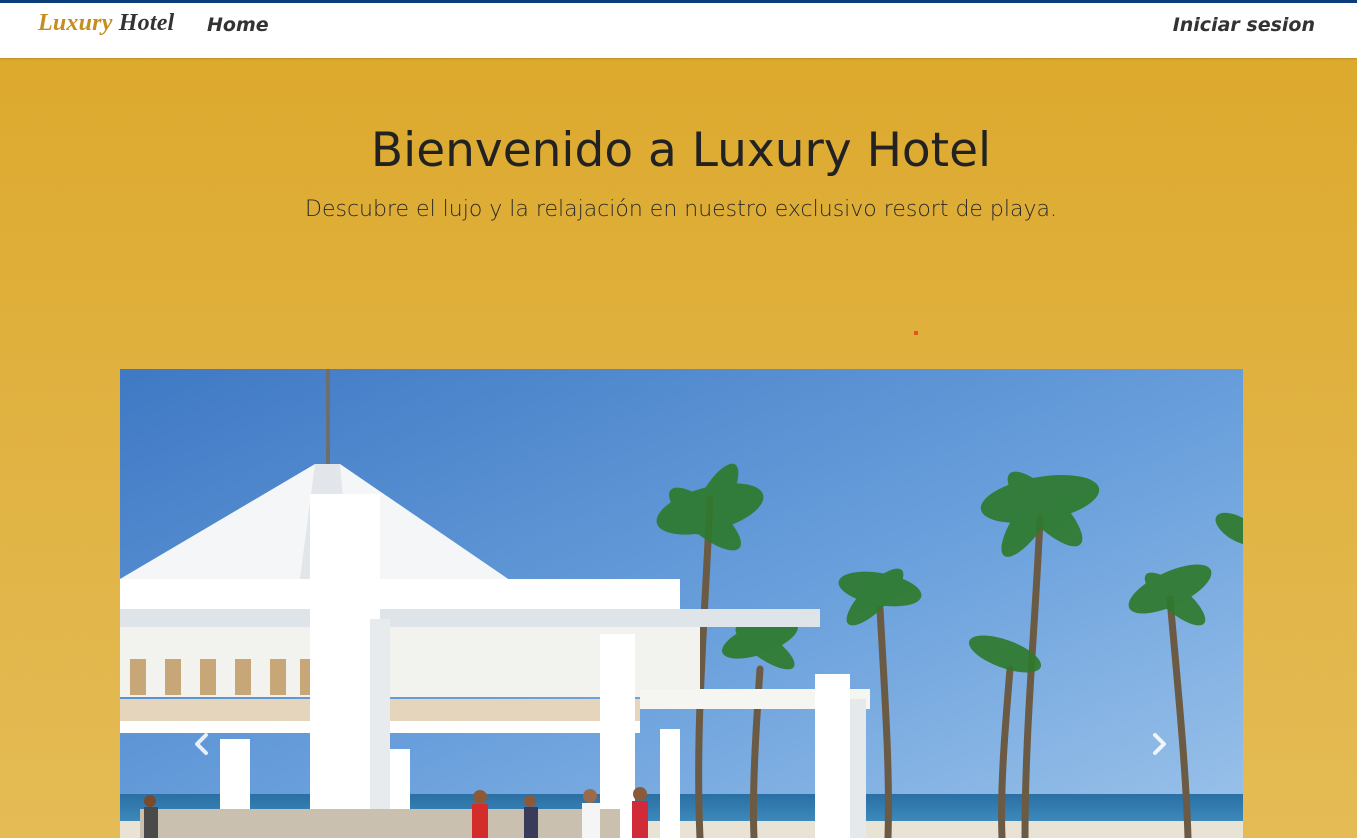  Describe the element at coordinates (1244, 25) in the screenshot. I see `login-link: Iniciar sesion` at that location.